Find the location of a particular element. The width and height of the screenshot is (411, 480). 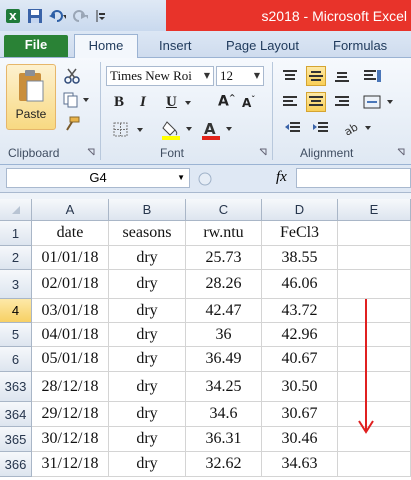

row-header: 1 is located at coordinates (16, 233).